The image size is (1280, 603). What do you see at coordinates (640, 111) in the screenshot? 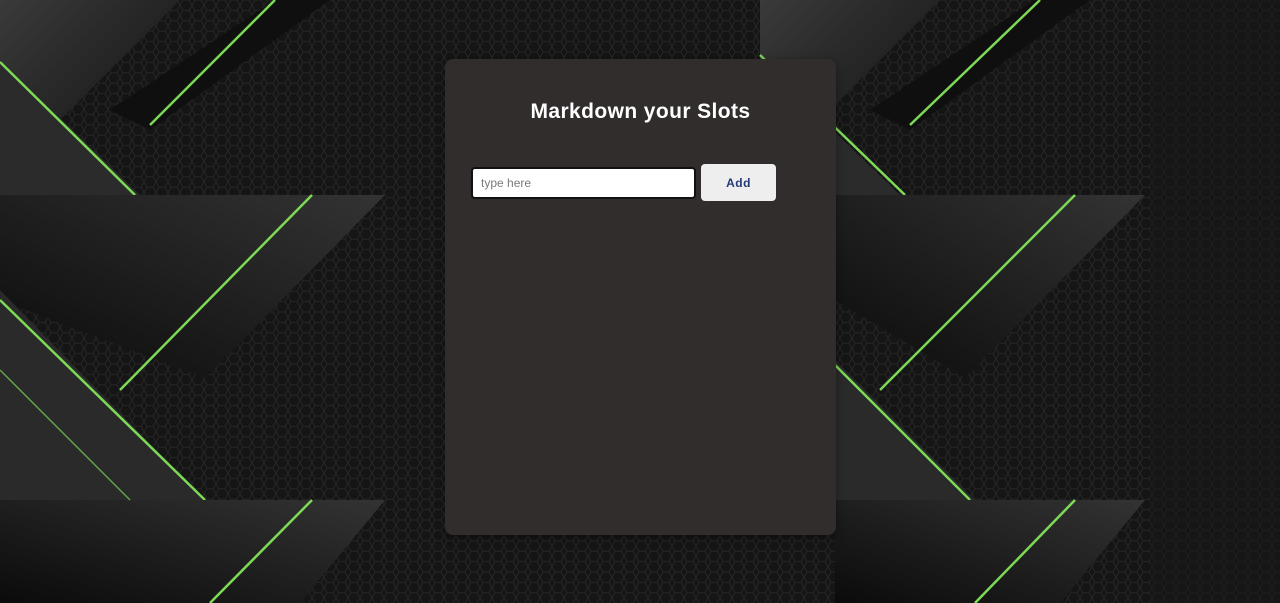
I see `page-title: Markdown your Slots` at bounding box center [640, 111].